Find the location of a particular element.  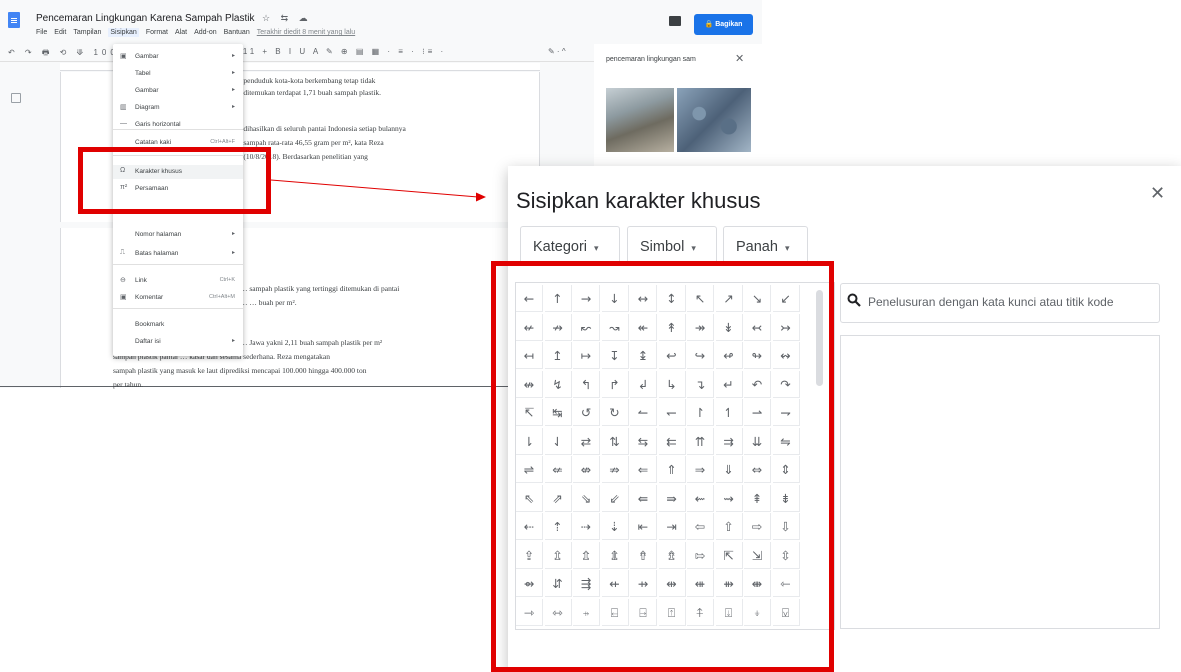

menubar-item: Terakhir diedit 8 menit yang lalu is located at coordinates (306, 32).